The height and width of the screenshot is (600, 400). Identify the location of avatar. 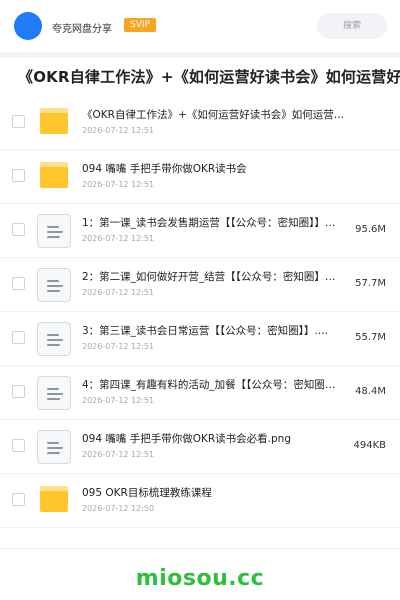
(28, 26).